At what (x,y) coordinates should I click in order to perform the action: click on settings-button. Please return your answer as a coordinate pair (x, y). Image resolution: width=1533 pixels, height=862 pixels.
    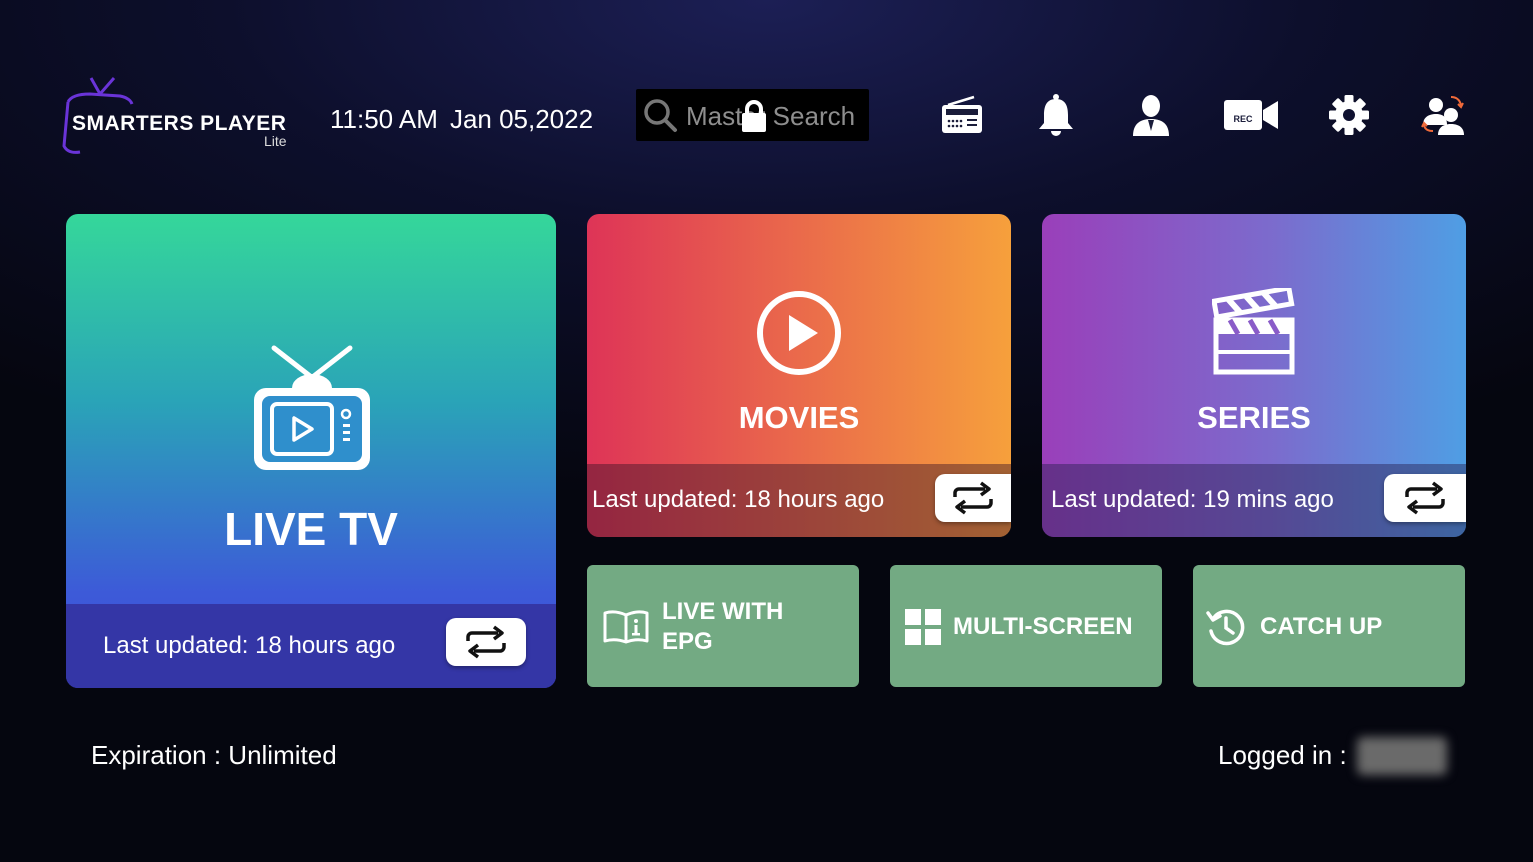
    Looking at the image, I should click on (1349, 115).